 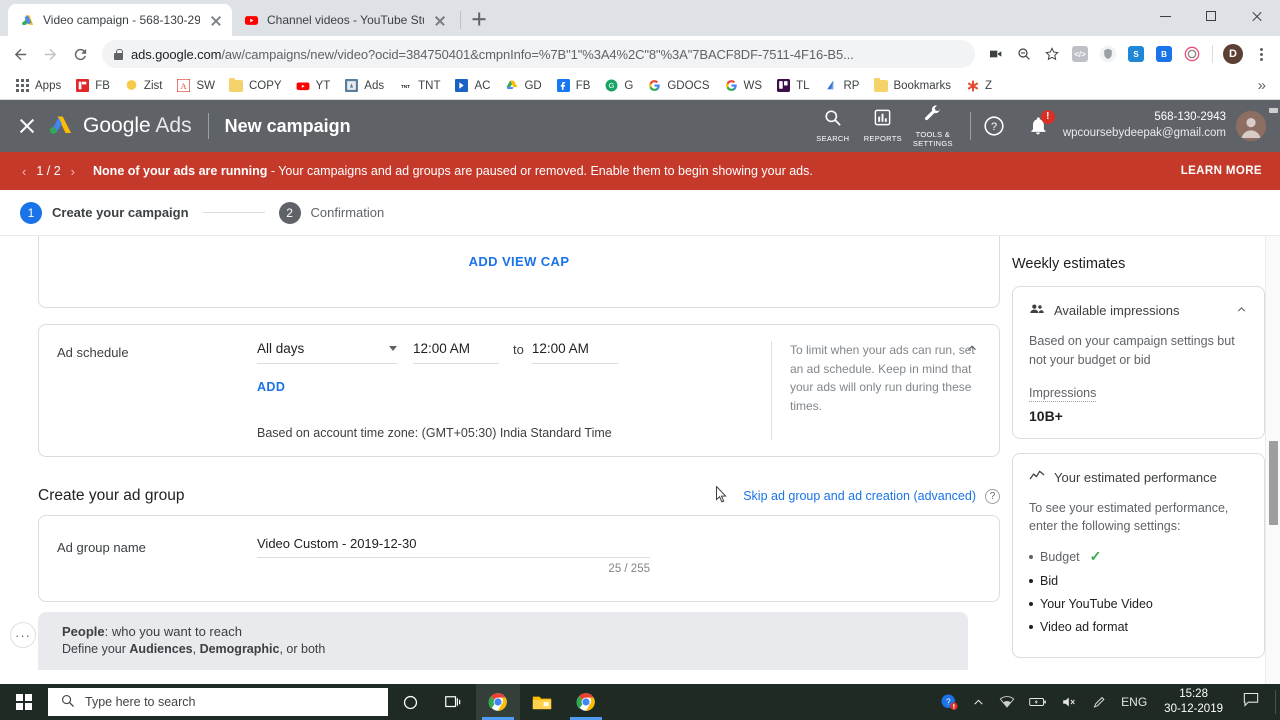 I want to click on help-alert-icon: ?, so click(x=949, y=702).